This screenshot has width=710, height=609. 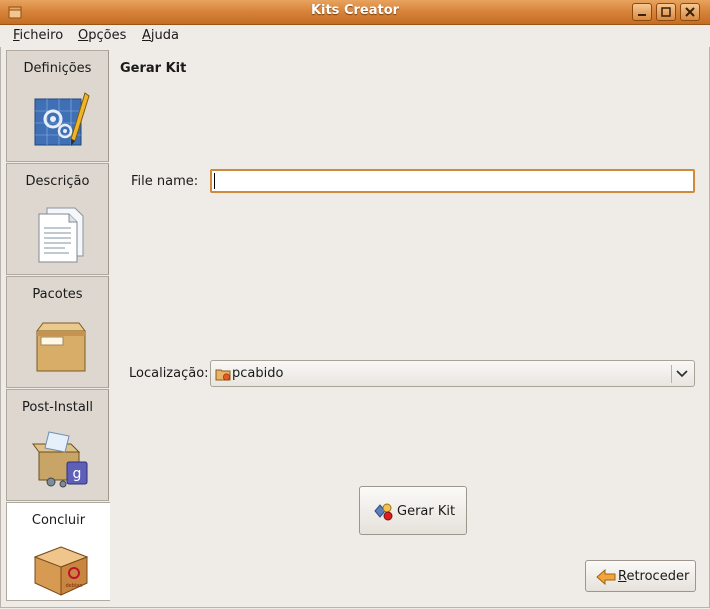 What do you see at coordinates (62, 119) in the screenshot?
I see `gear-blueprint-icon` at bounding box center [62, 119].